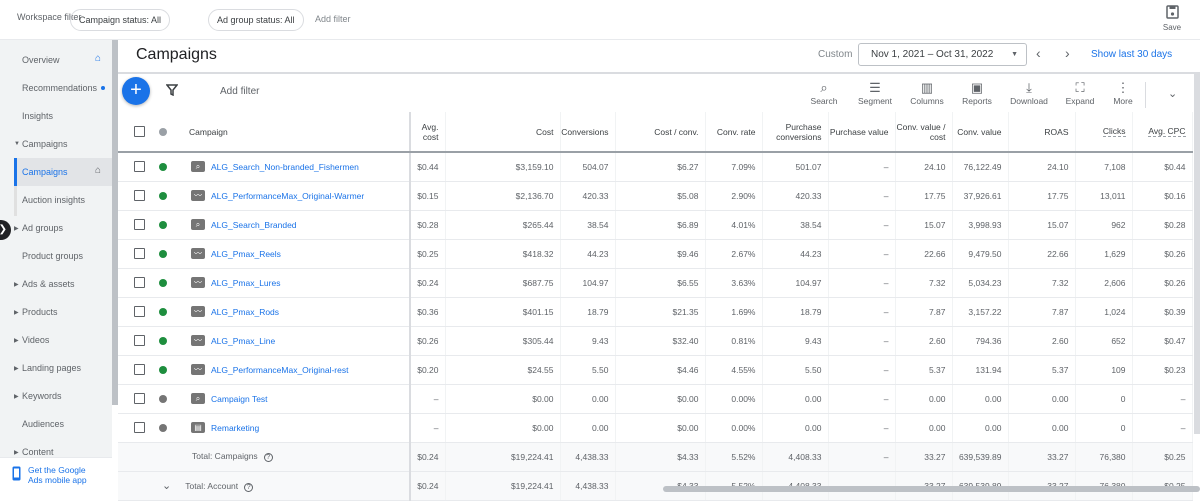 The width and height of the screenshot is (1200, 501). What do you see at coordinates (1067, 53) in the screenshot?
I see `next-period-button: ›` at bounding box center [1067, 53].